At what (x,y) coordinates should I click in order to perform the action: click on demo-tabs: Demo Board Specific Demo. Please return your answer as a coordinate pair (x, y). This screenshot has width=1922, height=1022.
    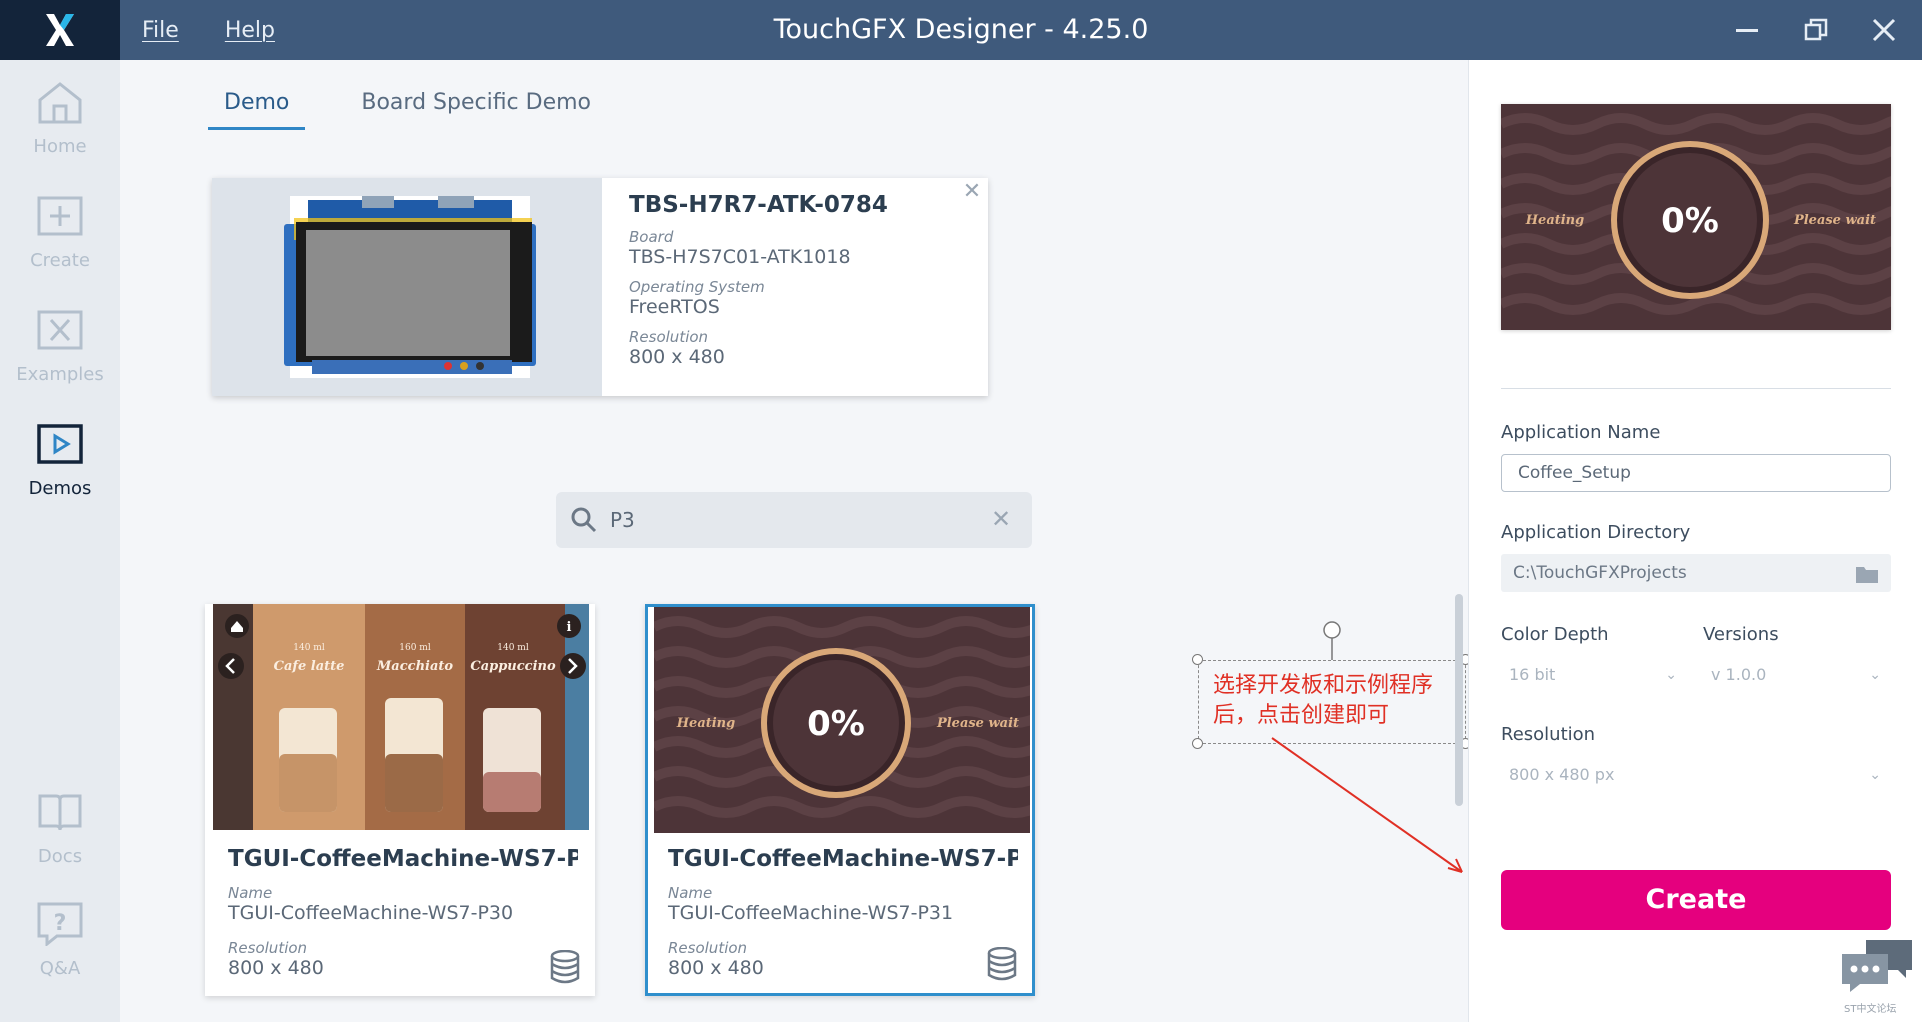
    Looking at the image, I should click on (407, 109).